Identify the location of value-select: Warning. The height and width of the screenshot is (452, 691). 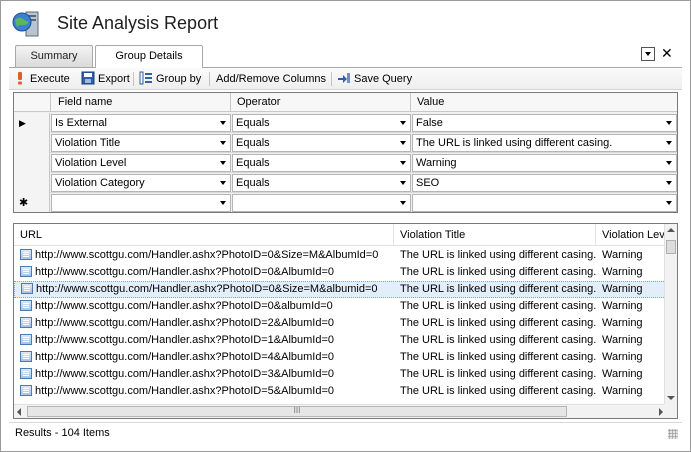
(544, 163).